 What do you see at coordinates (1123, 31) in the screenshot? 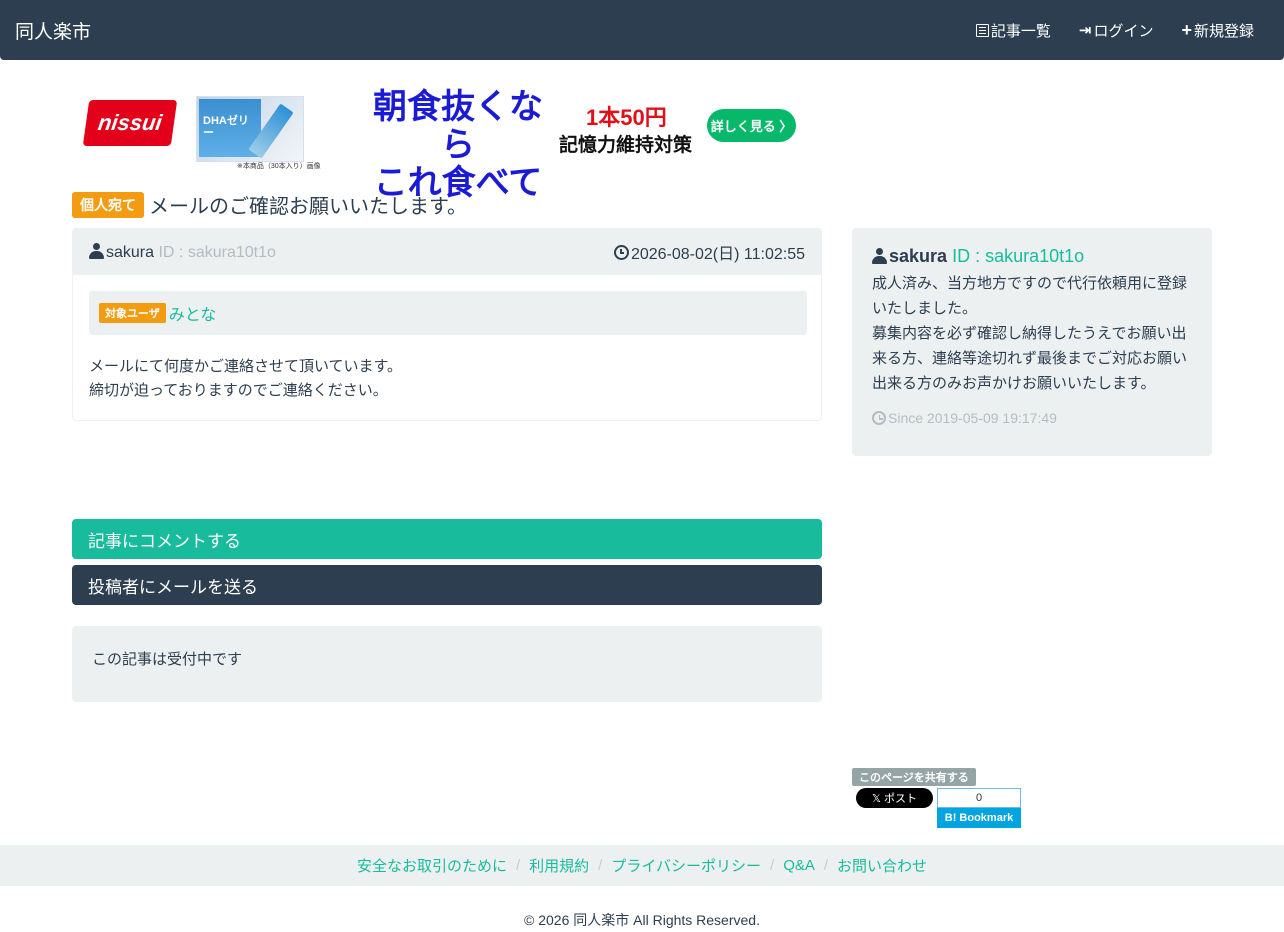
I see `nav-login-label: ログイン` at bounding box center [1123, 31].